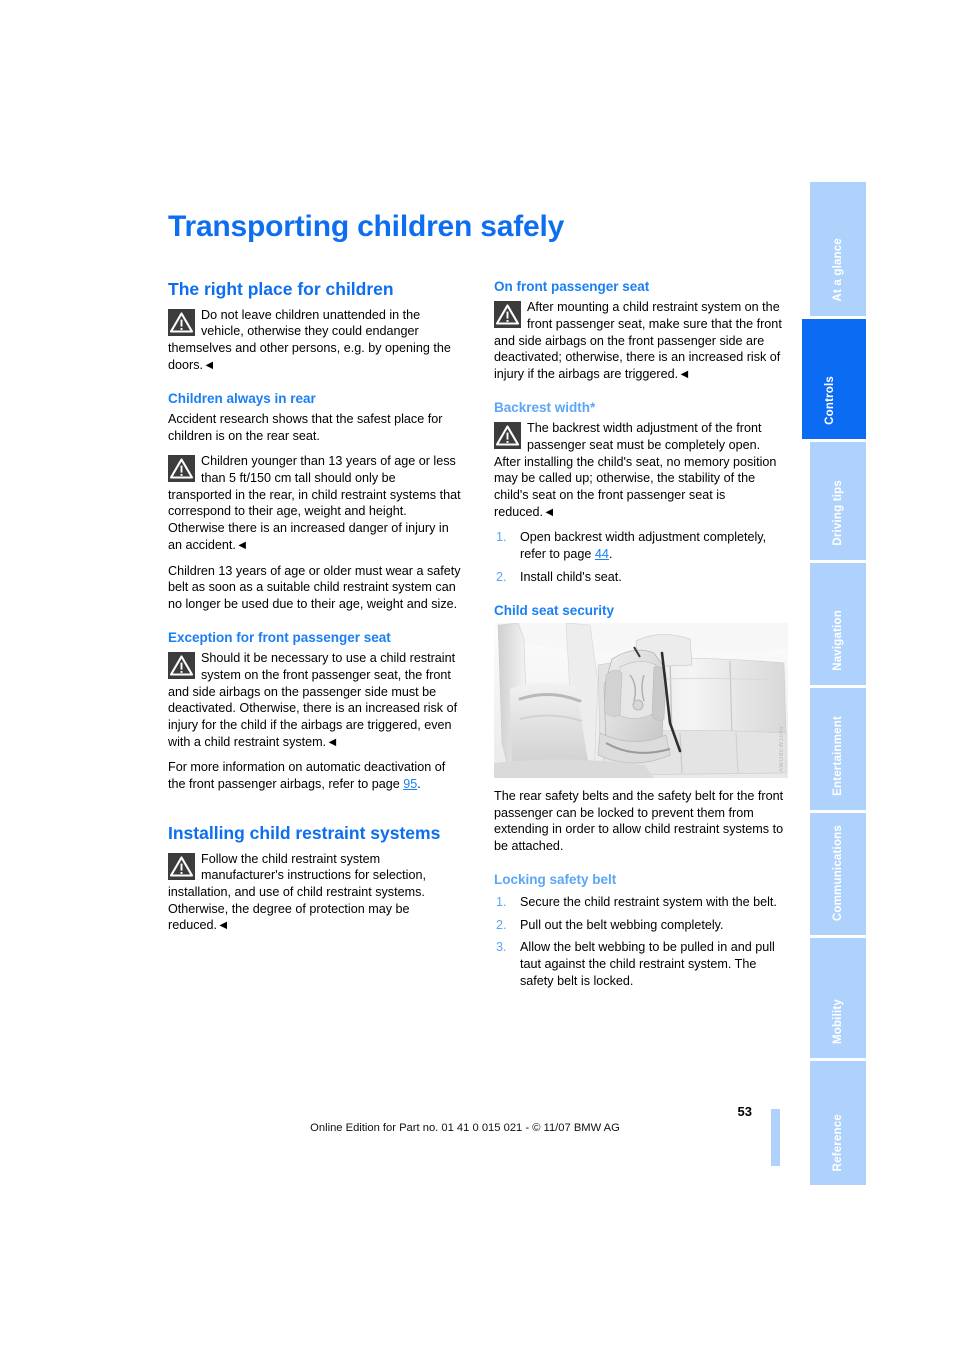  What do you see at coordinates (366, 226) in the screenshot?
I see `page-title: Transporting children safely` at bounding box center [366, 226].